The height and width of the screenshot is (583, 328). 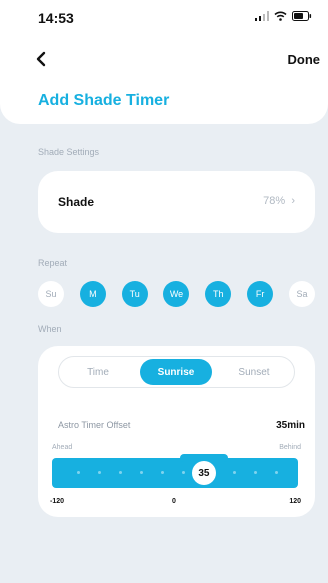 I want to click on axis-label-min: -120, so click(x=57, y=501).